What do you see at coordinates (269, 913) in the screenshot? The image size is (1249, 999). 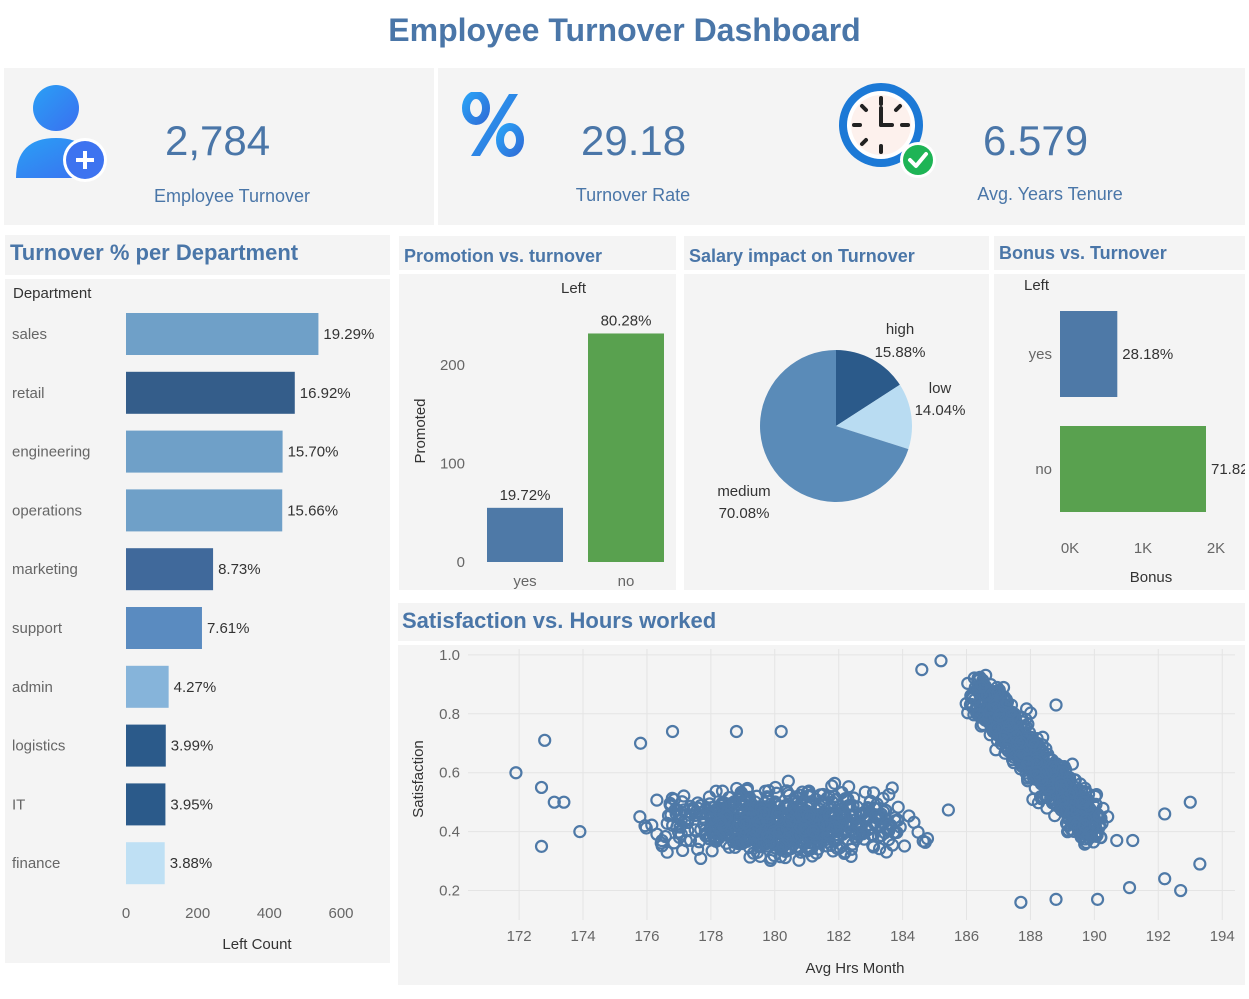 I see `dept-x-tick: 400` at bounding box center [269, 913].